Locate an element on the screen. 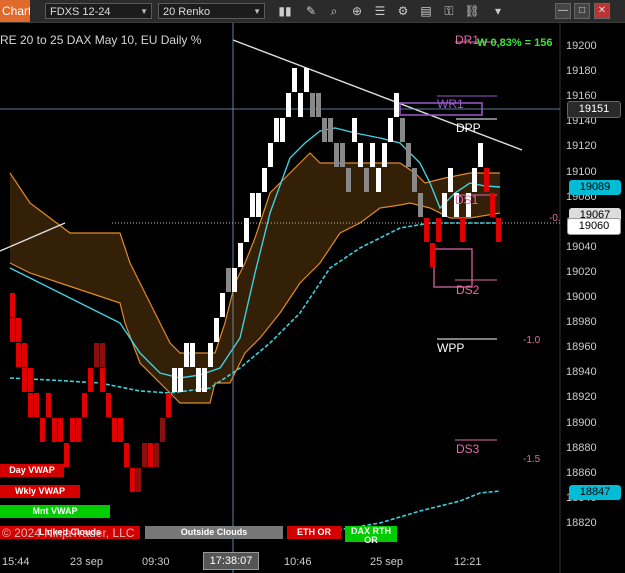 This screenshot has width=625, height=573. template-icon: ▤ is located at coordinates (426, 11).